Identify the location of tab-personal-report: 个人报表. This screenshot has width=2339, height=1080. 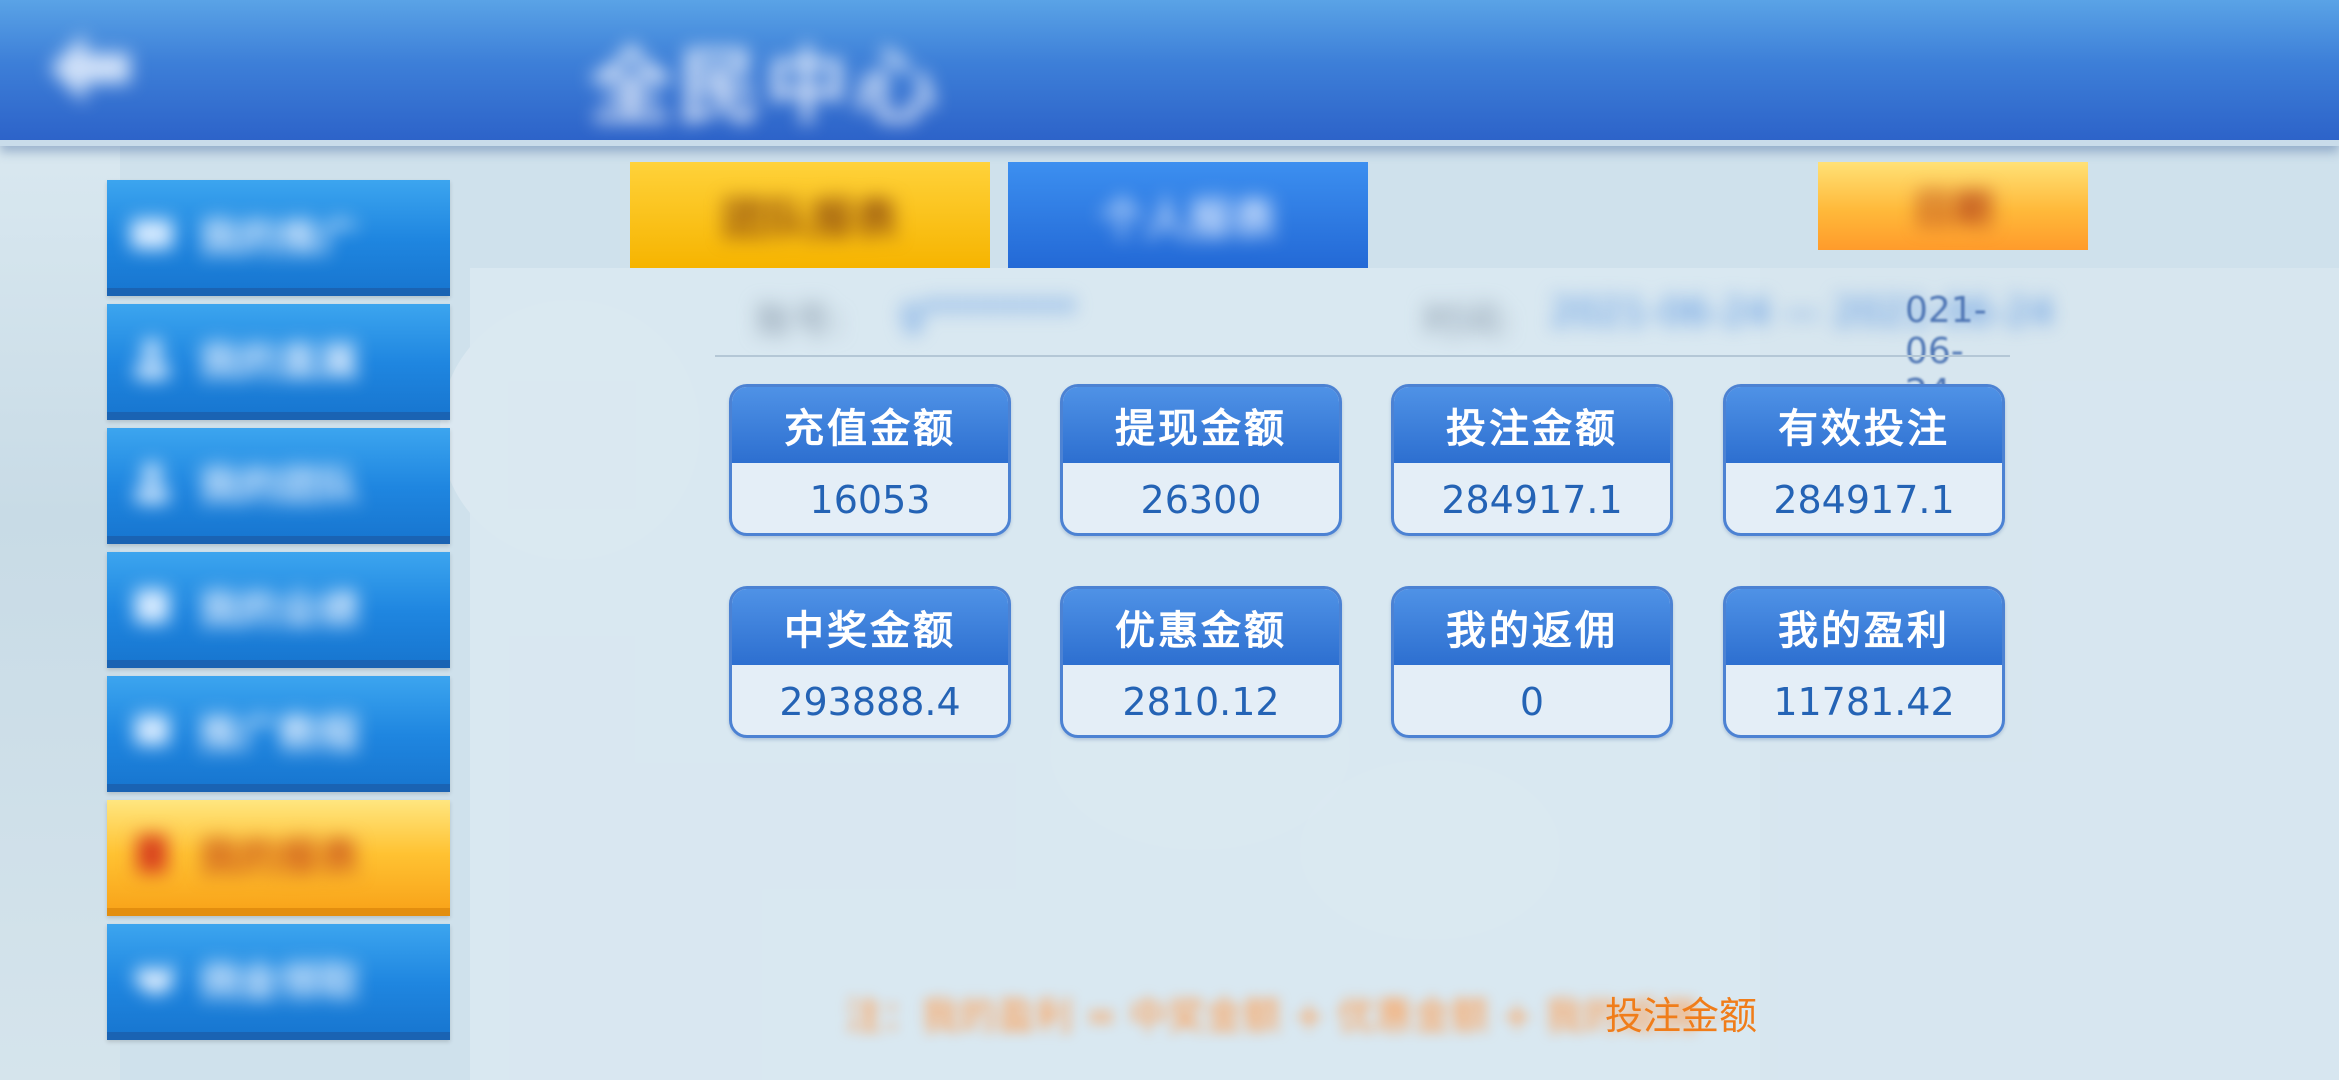
(1188, 215).